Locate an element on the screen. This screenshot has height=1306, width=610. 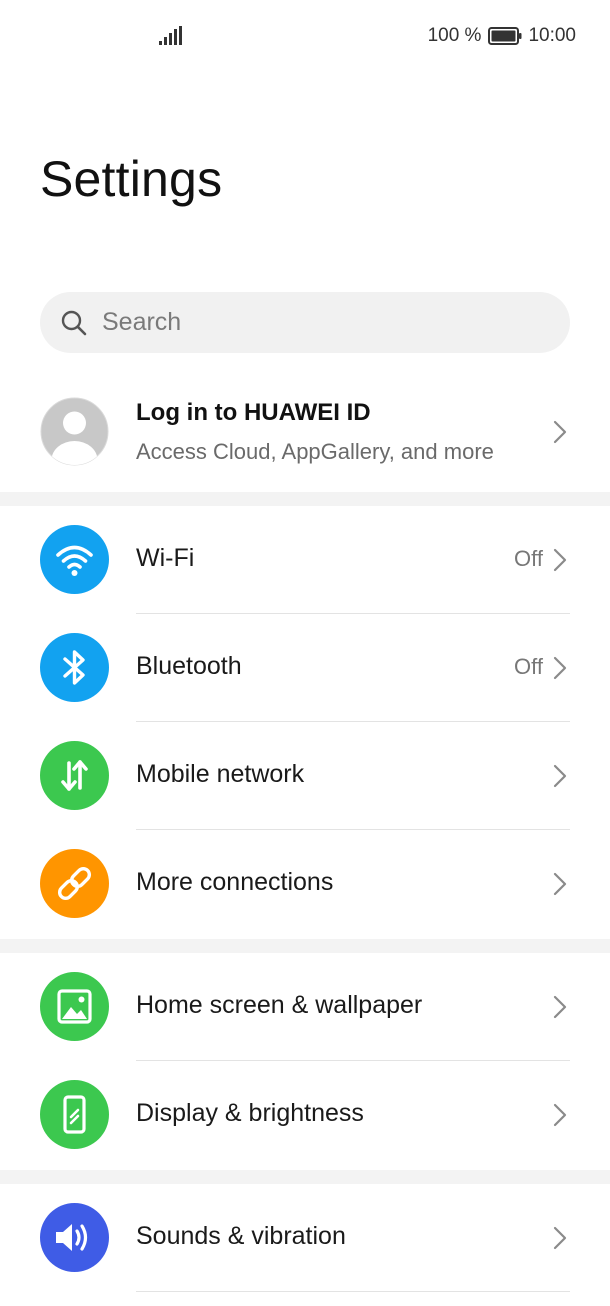
image-icon is located at coordinates (74, 1006).